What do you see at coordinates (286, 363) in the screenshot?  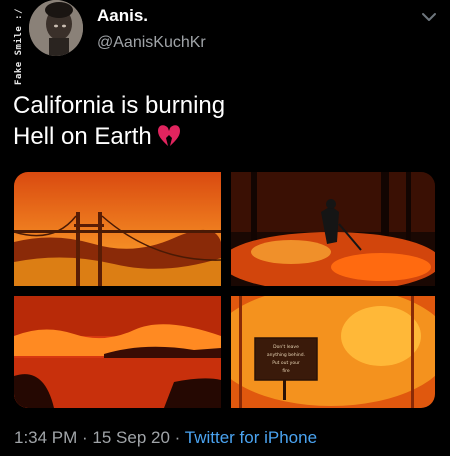 I see `sign-text-line-3: Put out your` at bounding box center [286, 363].